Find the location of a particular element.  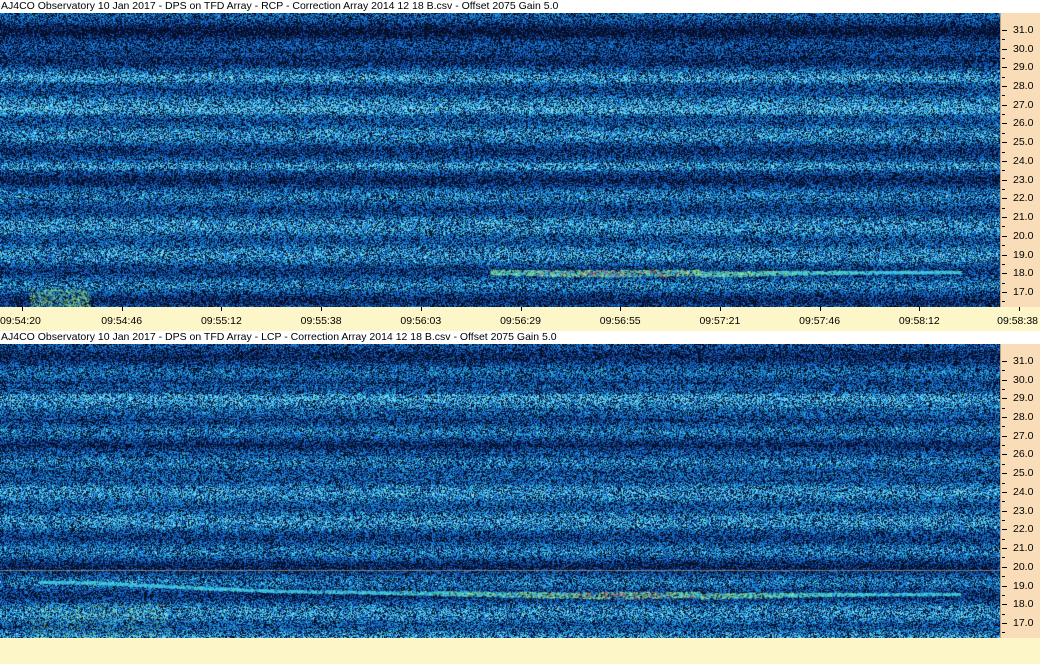

freq-label: 30.0 is located at coordinates (1023, 379).